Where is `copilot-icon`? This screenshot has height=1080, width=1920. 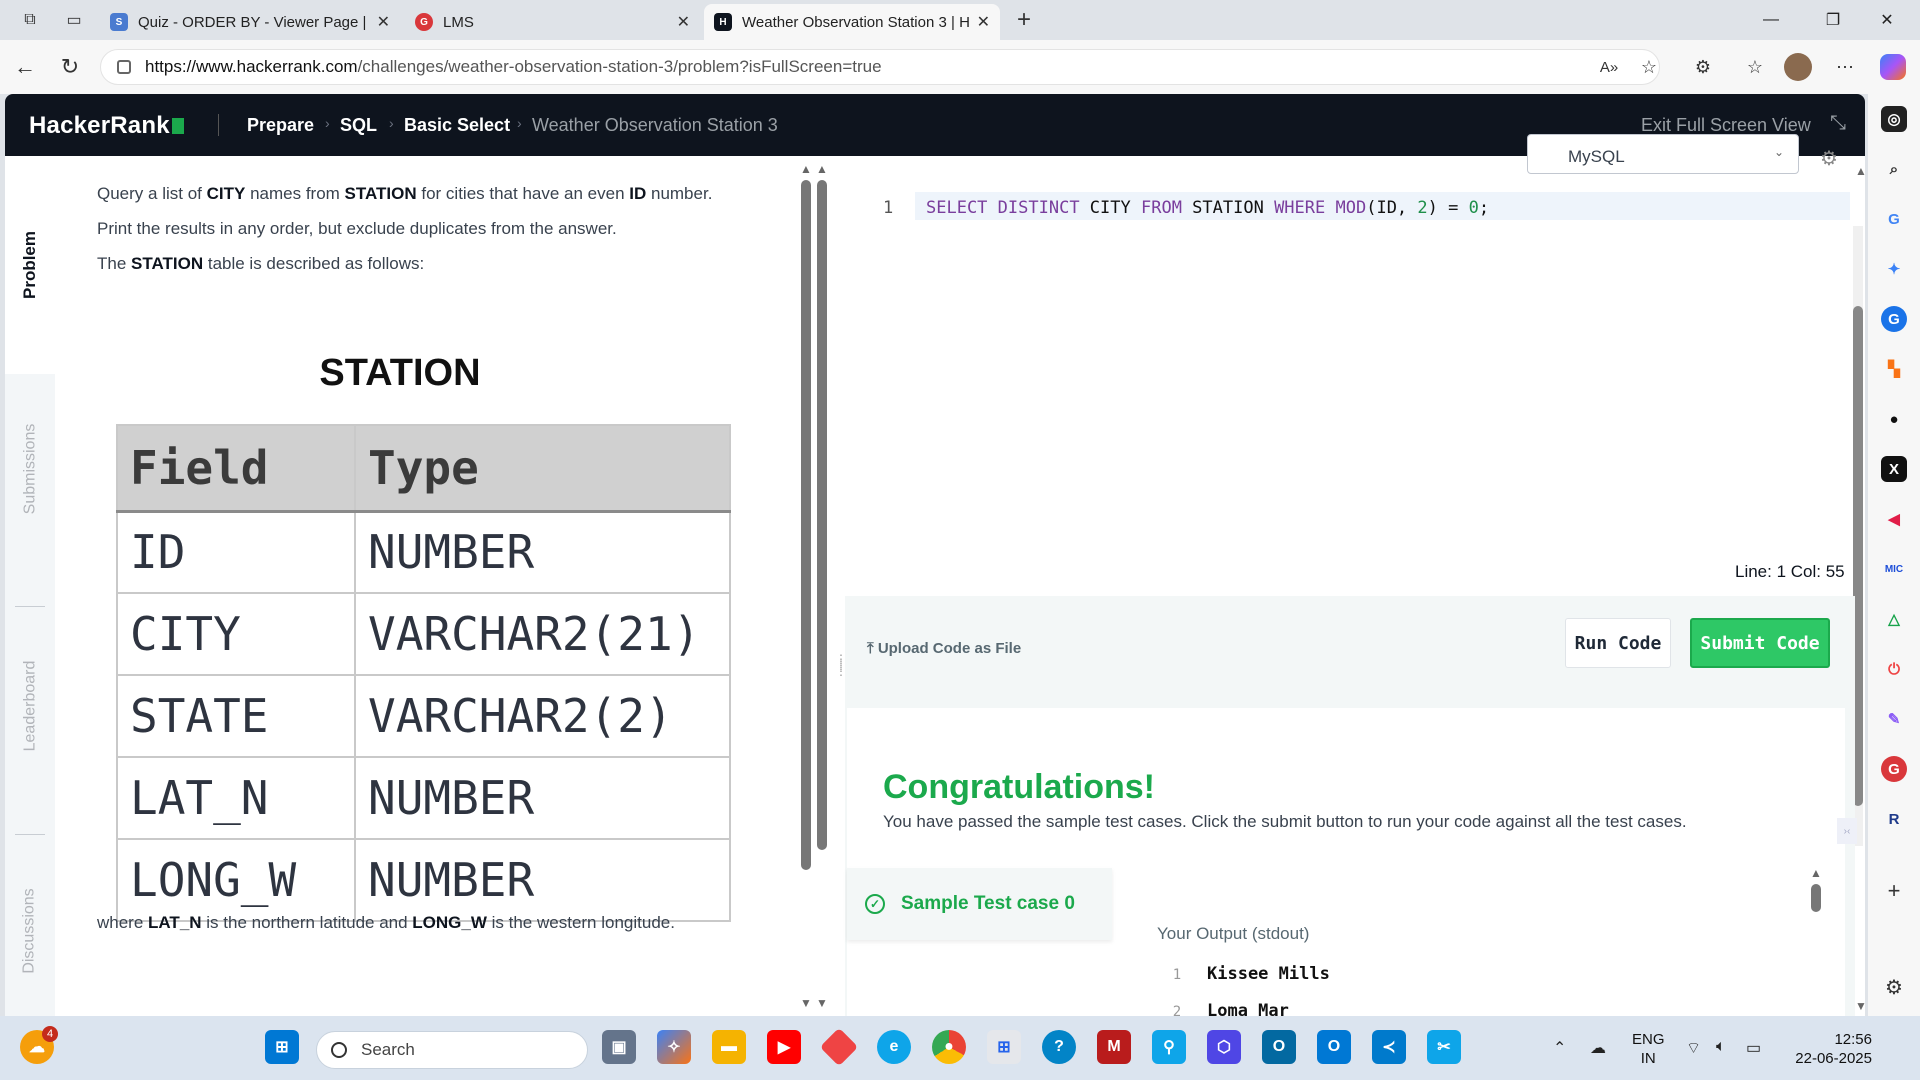 copilot-icon is located at coordinates (1893, 67).